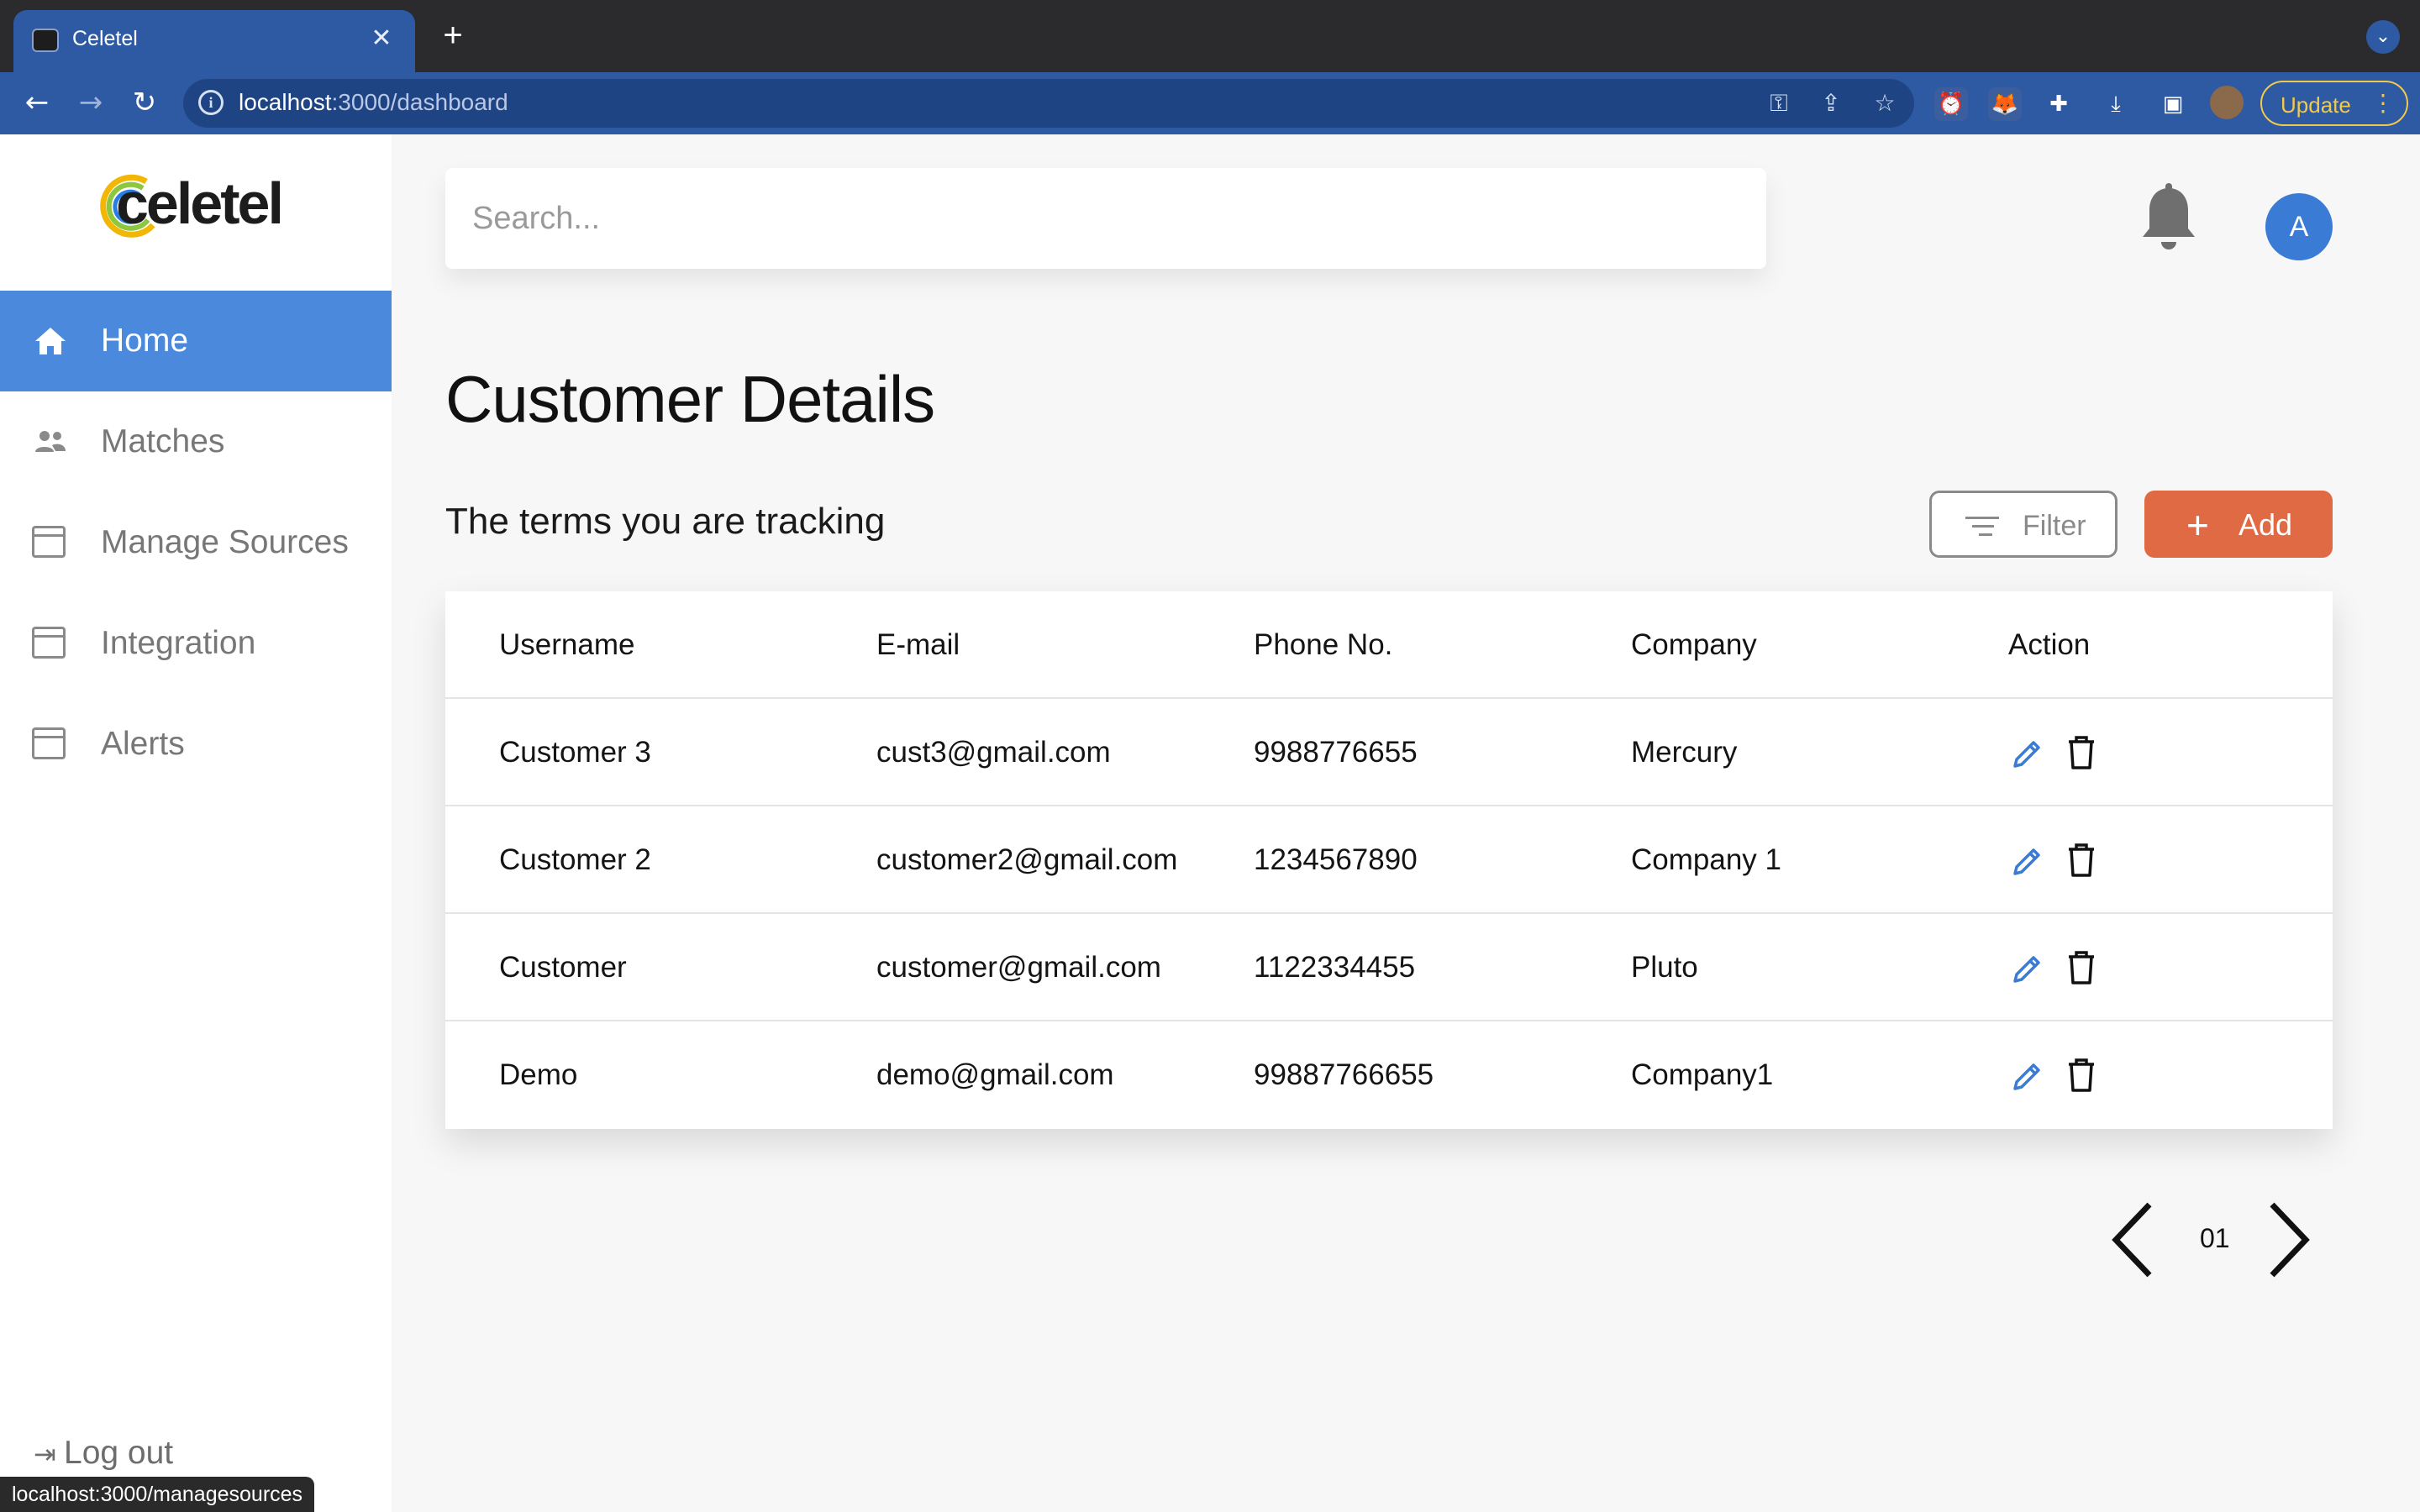  I want to click on sidebar-item-label: Integration, so click(178, 643).